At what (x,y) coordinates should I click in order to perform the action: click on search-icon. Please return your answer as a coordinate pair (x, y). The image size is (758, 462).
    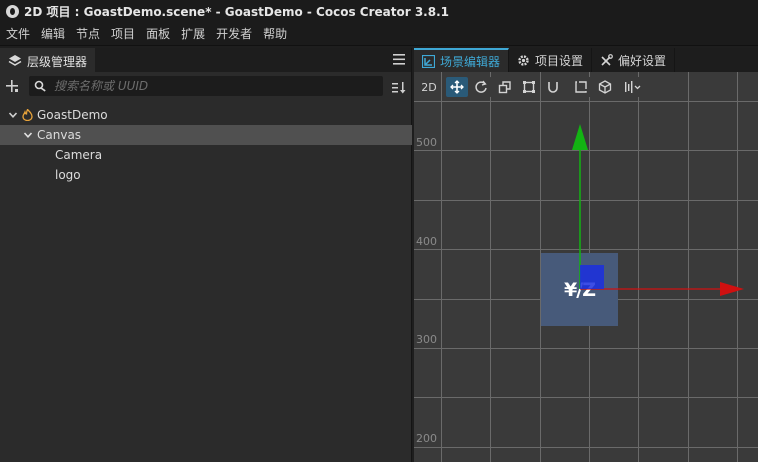
    Looking at the image, I should click on (40, 86).